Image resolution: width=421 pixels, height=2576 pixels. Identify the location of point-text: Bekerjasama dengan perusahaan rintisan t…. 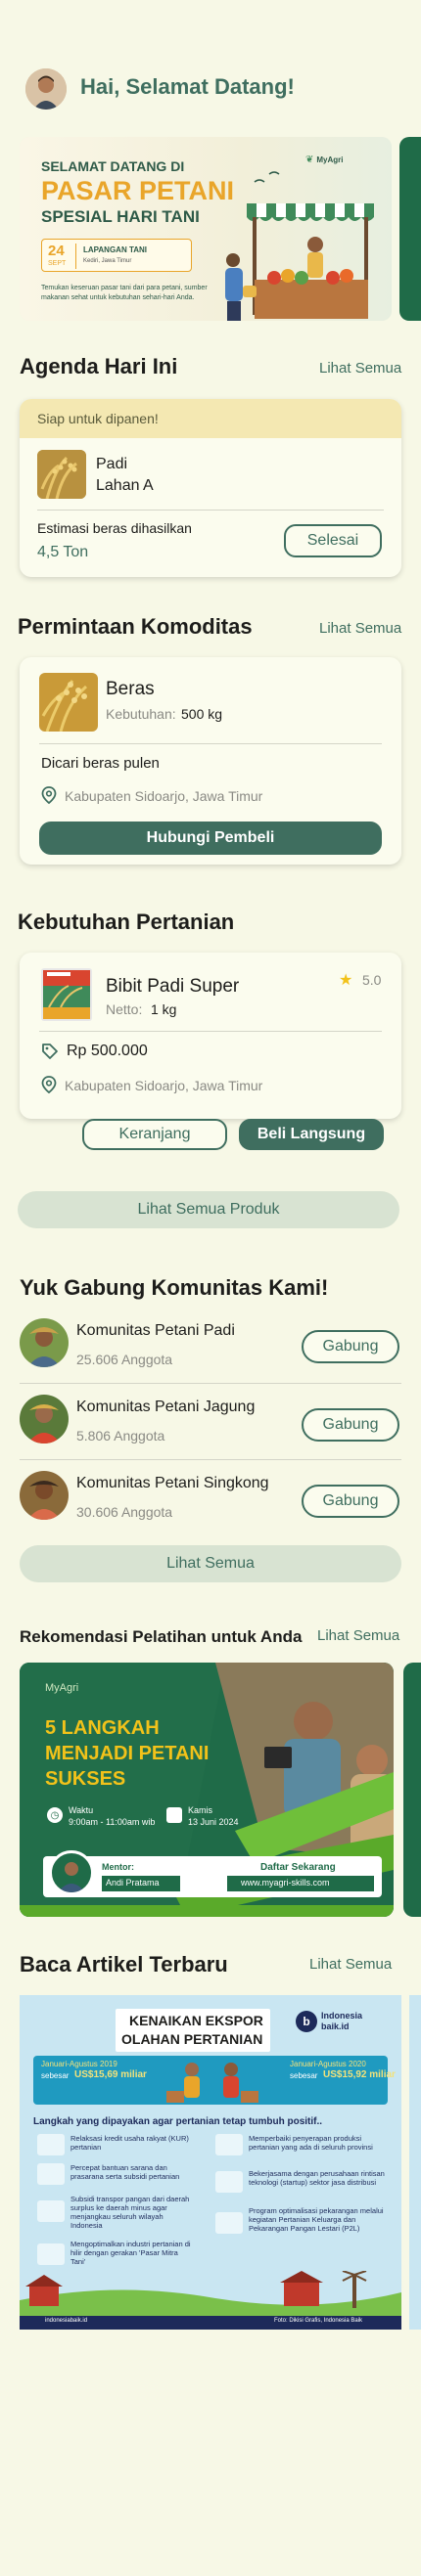
(317, 2178).